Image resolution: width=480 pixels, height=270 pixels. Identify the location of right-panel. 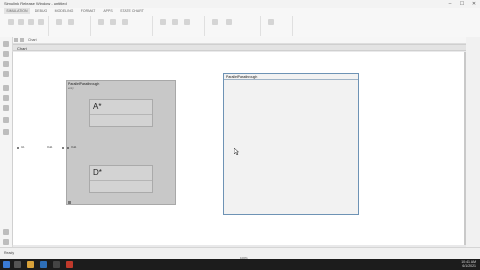
(473, 142).